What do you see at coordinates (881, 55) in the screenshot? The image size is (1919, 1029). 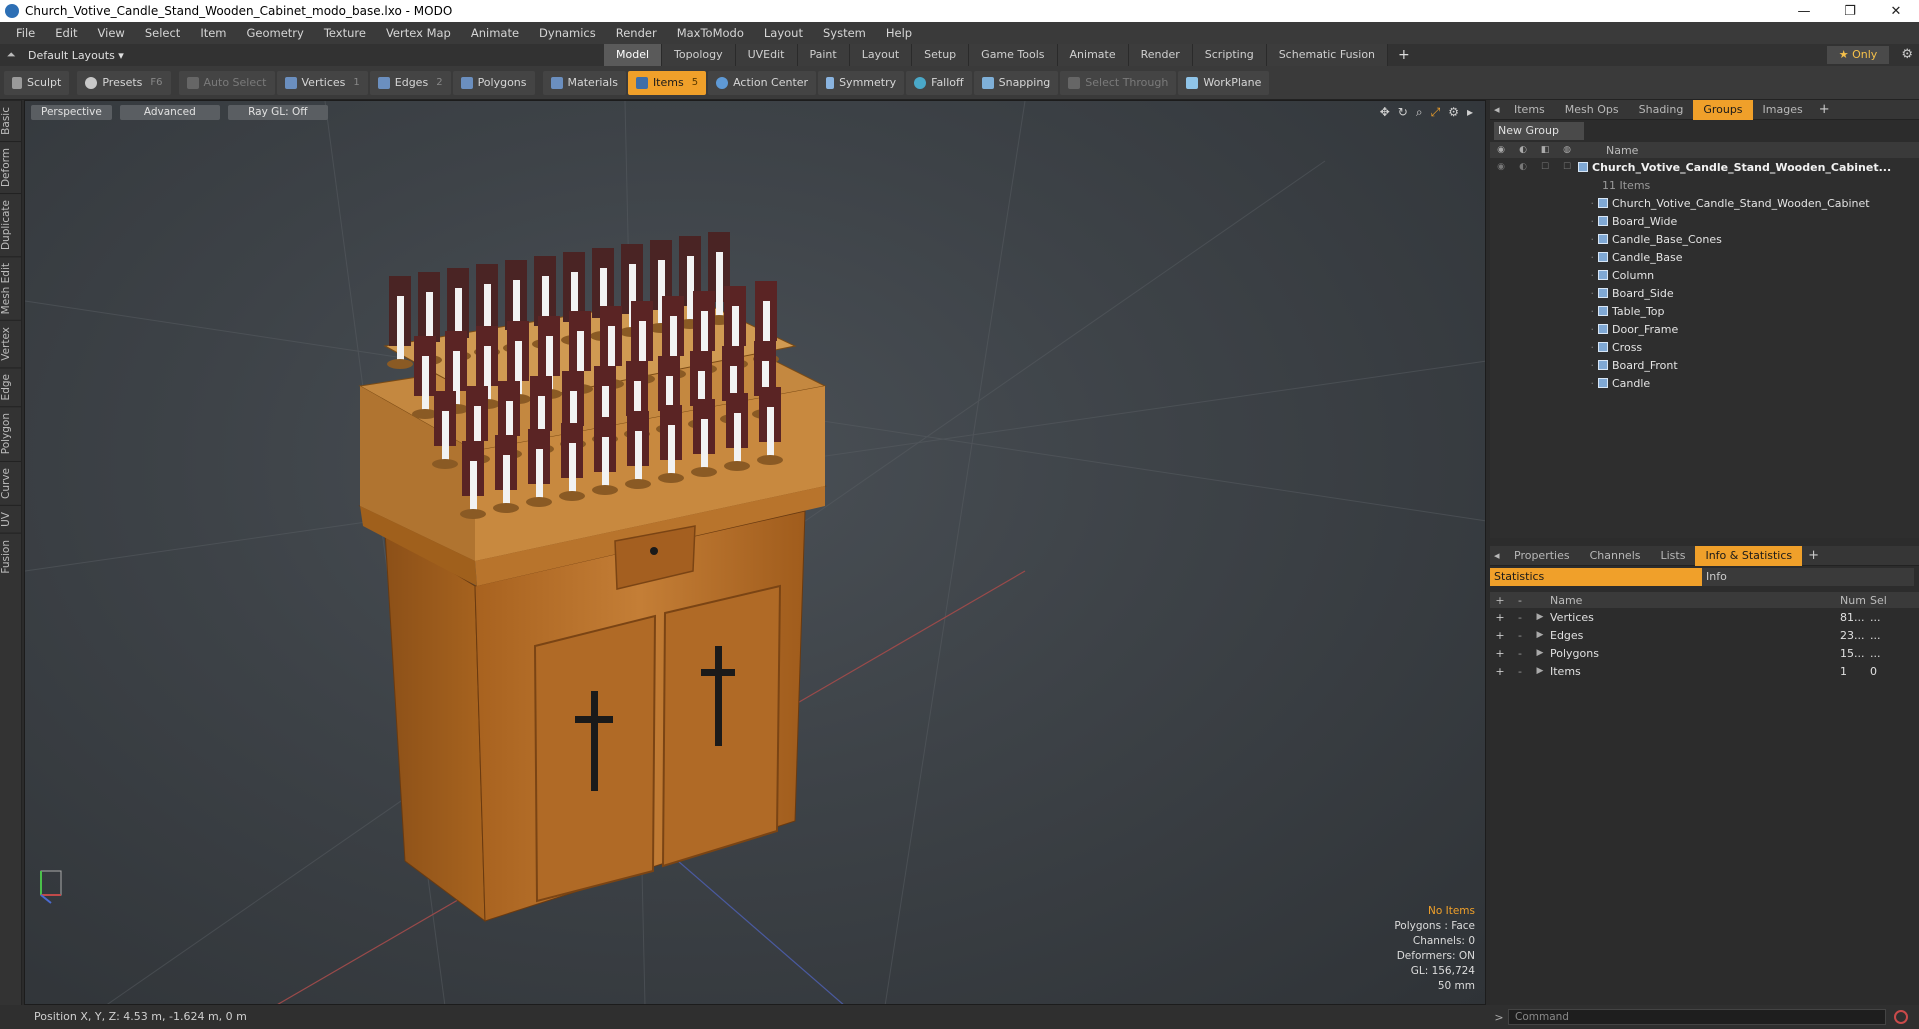 I see `tab-layout: Layout` at bounding box center [881, 55].